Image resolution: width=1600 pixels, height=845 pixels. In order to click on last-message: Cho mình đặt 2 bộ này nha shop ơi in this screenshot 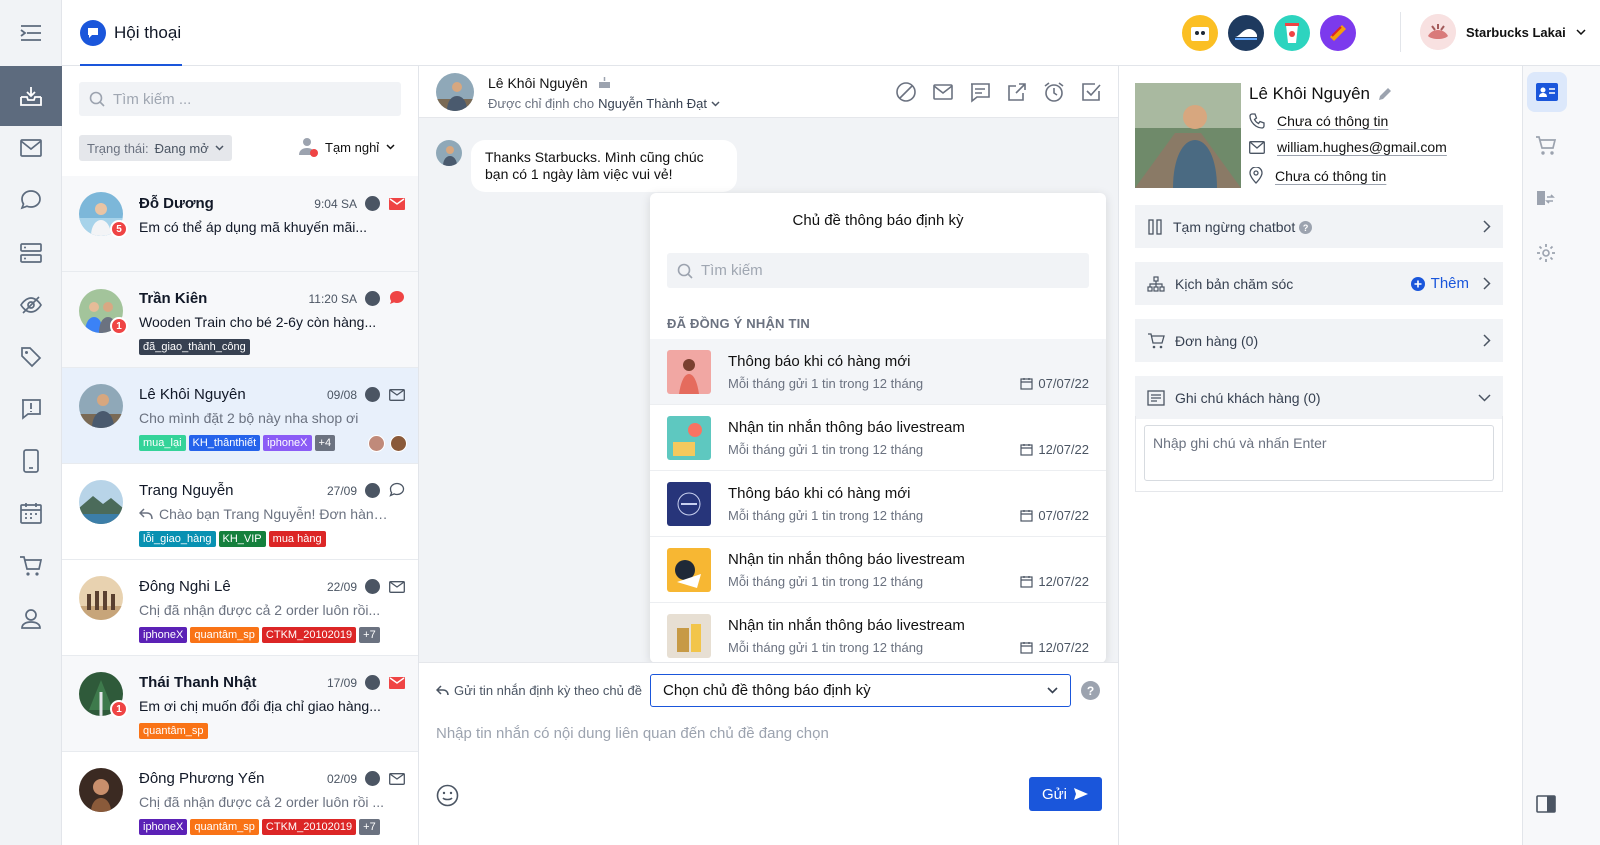, I will do `click(249, 418)`.